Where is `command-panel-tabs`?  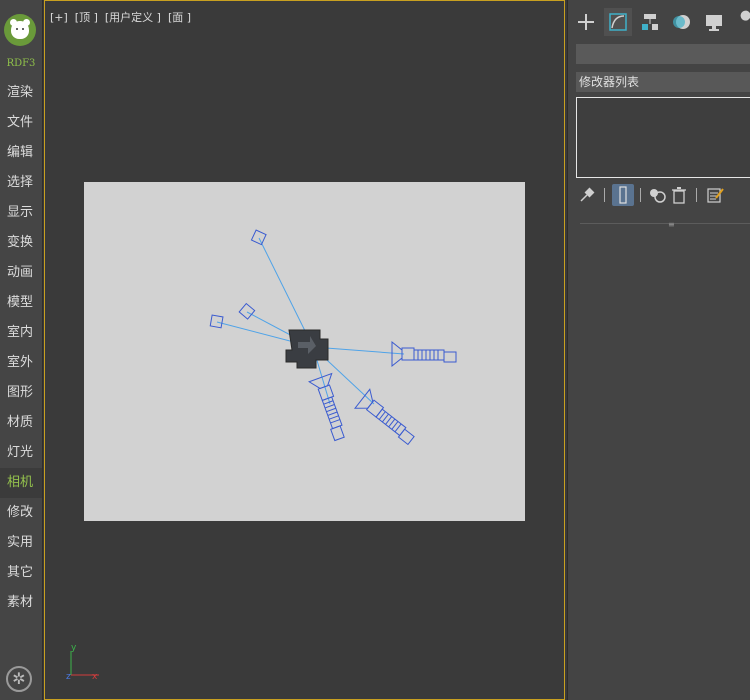
command-panel-tabs is located at coordinates (659, 23).